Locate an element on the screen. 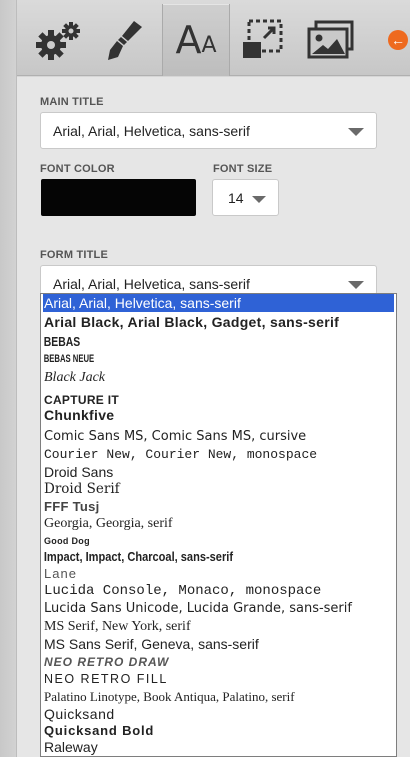  tool-settings is located at coordinates (58, 40).